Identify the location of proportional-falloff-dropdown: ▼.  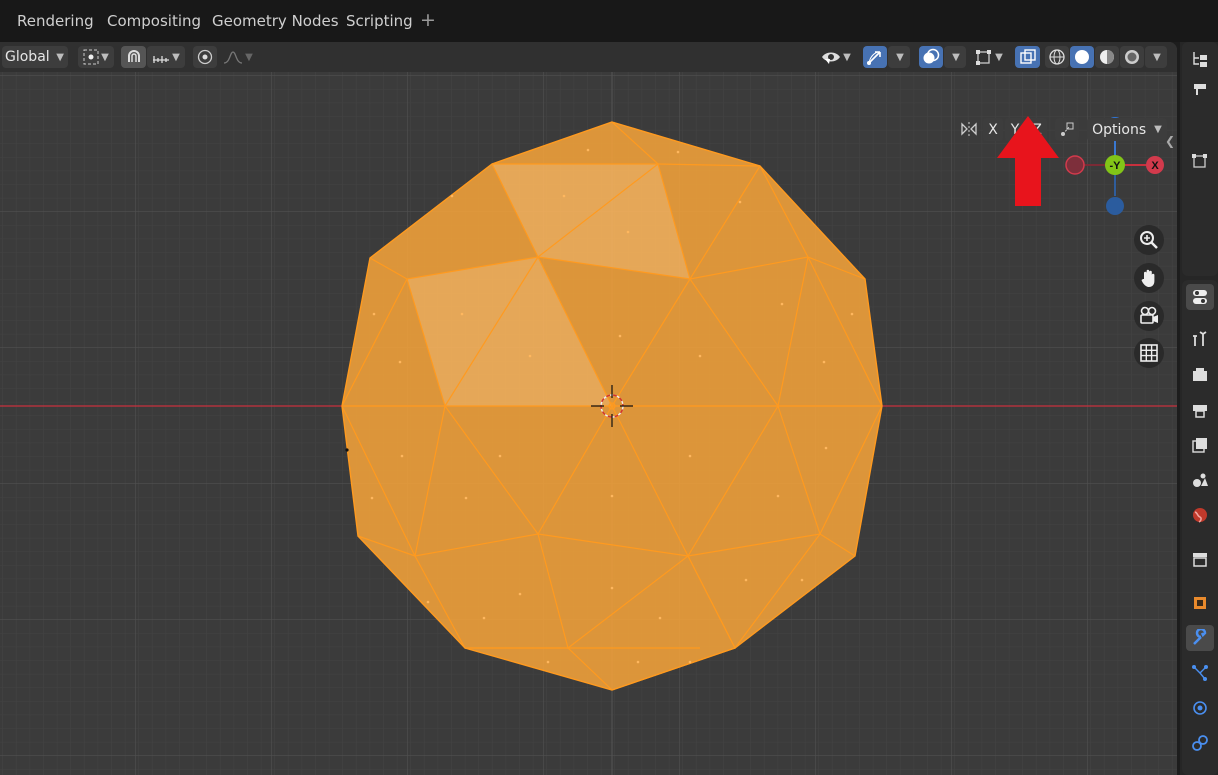
(238, 57).